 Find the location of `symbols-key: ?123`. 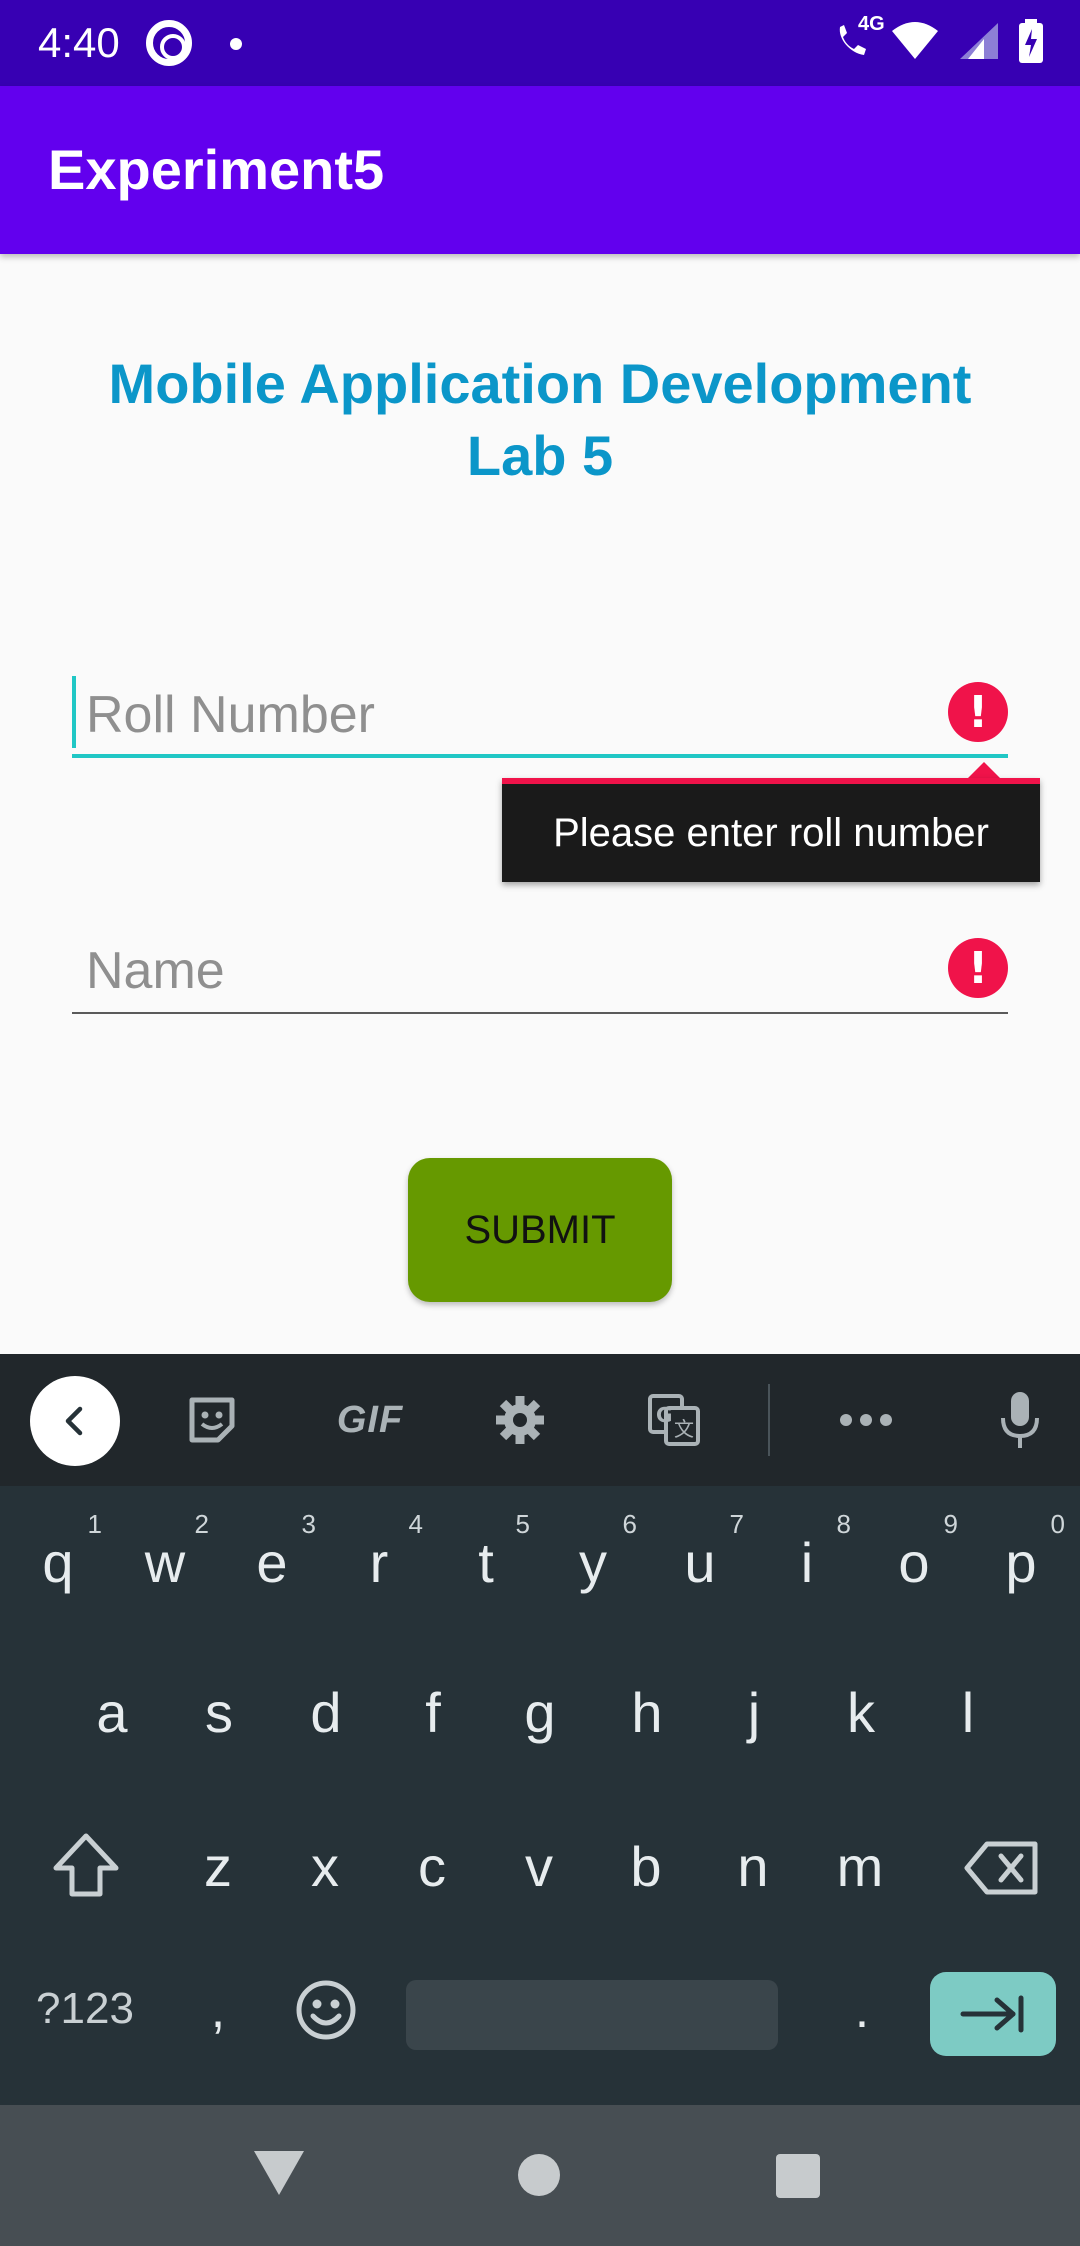

symbols-key: ?123 is located at coordinates (85, 2014).